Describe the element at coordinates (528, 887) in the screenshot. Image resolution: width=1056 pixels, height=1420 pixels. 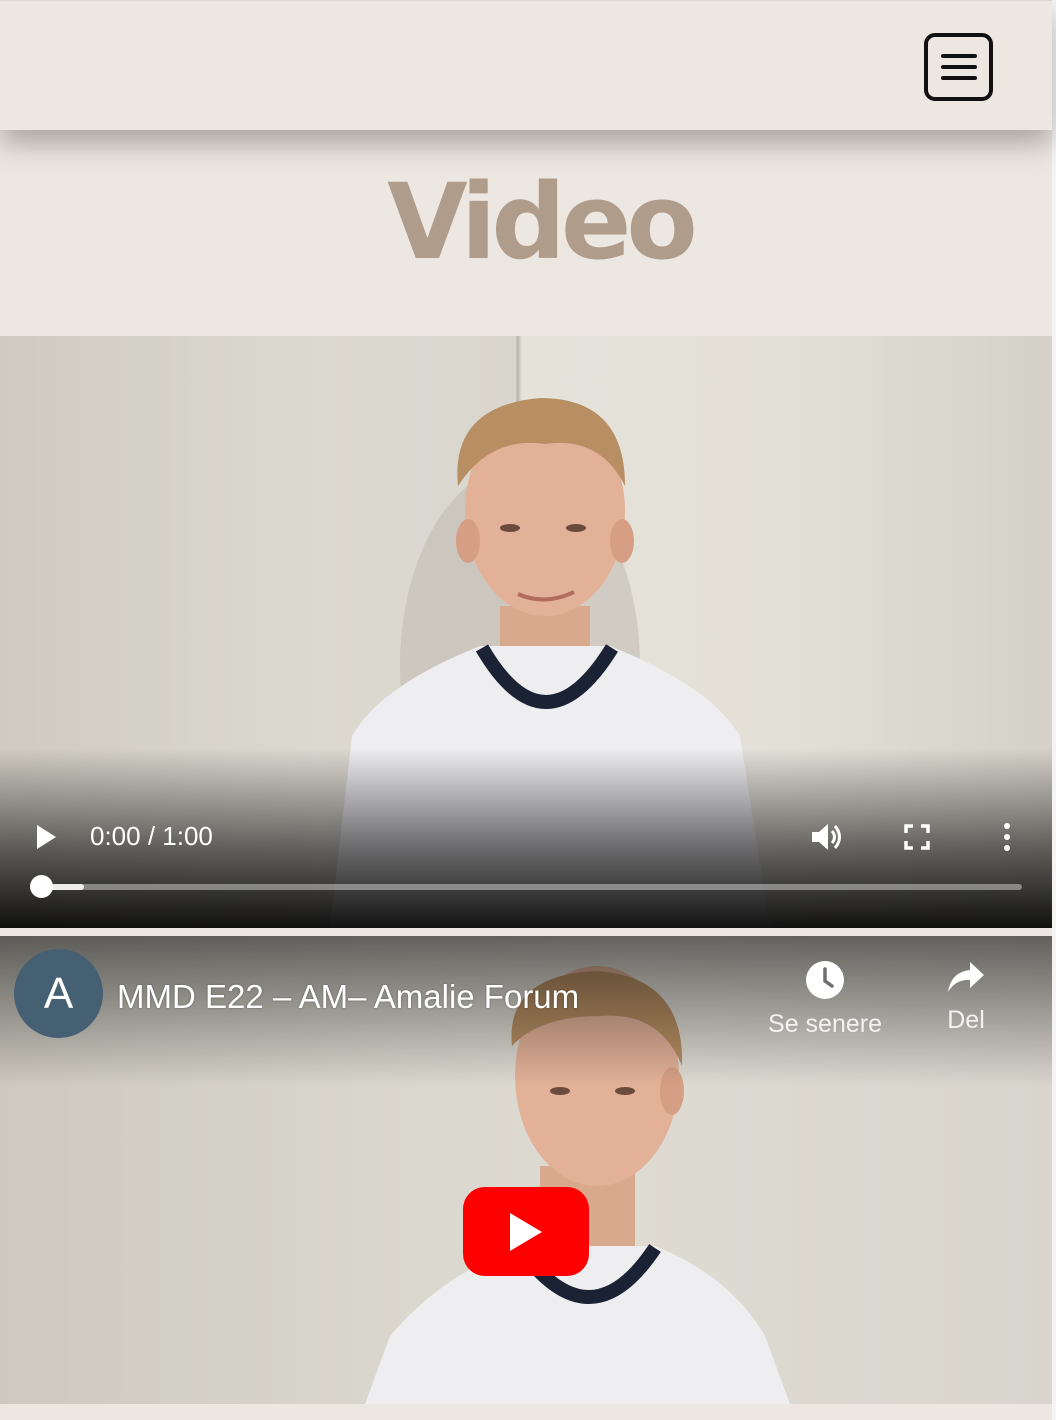
I see `progress-bar` at that location.